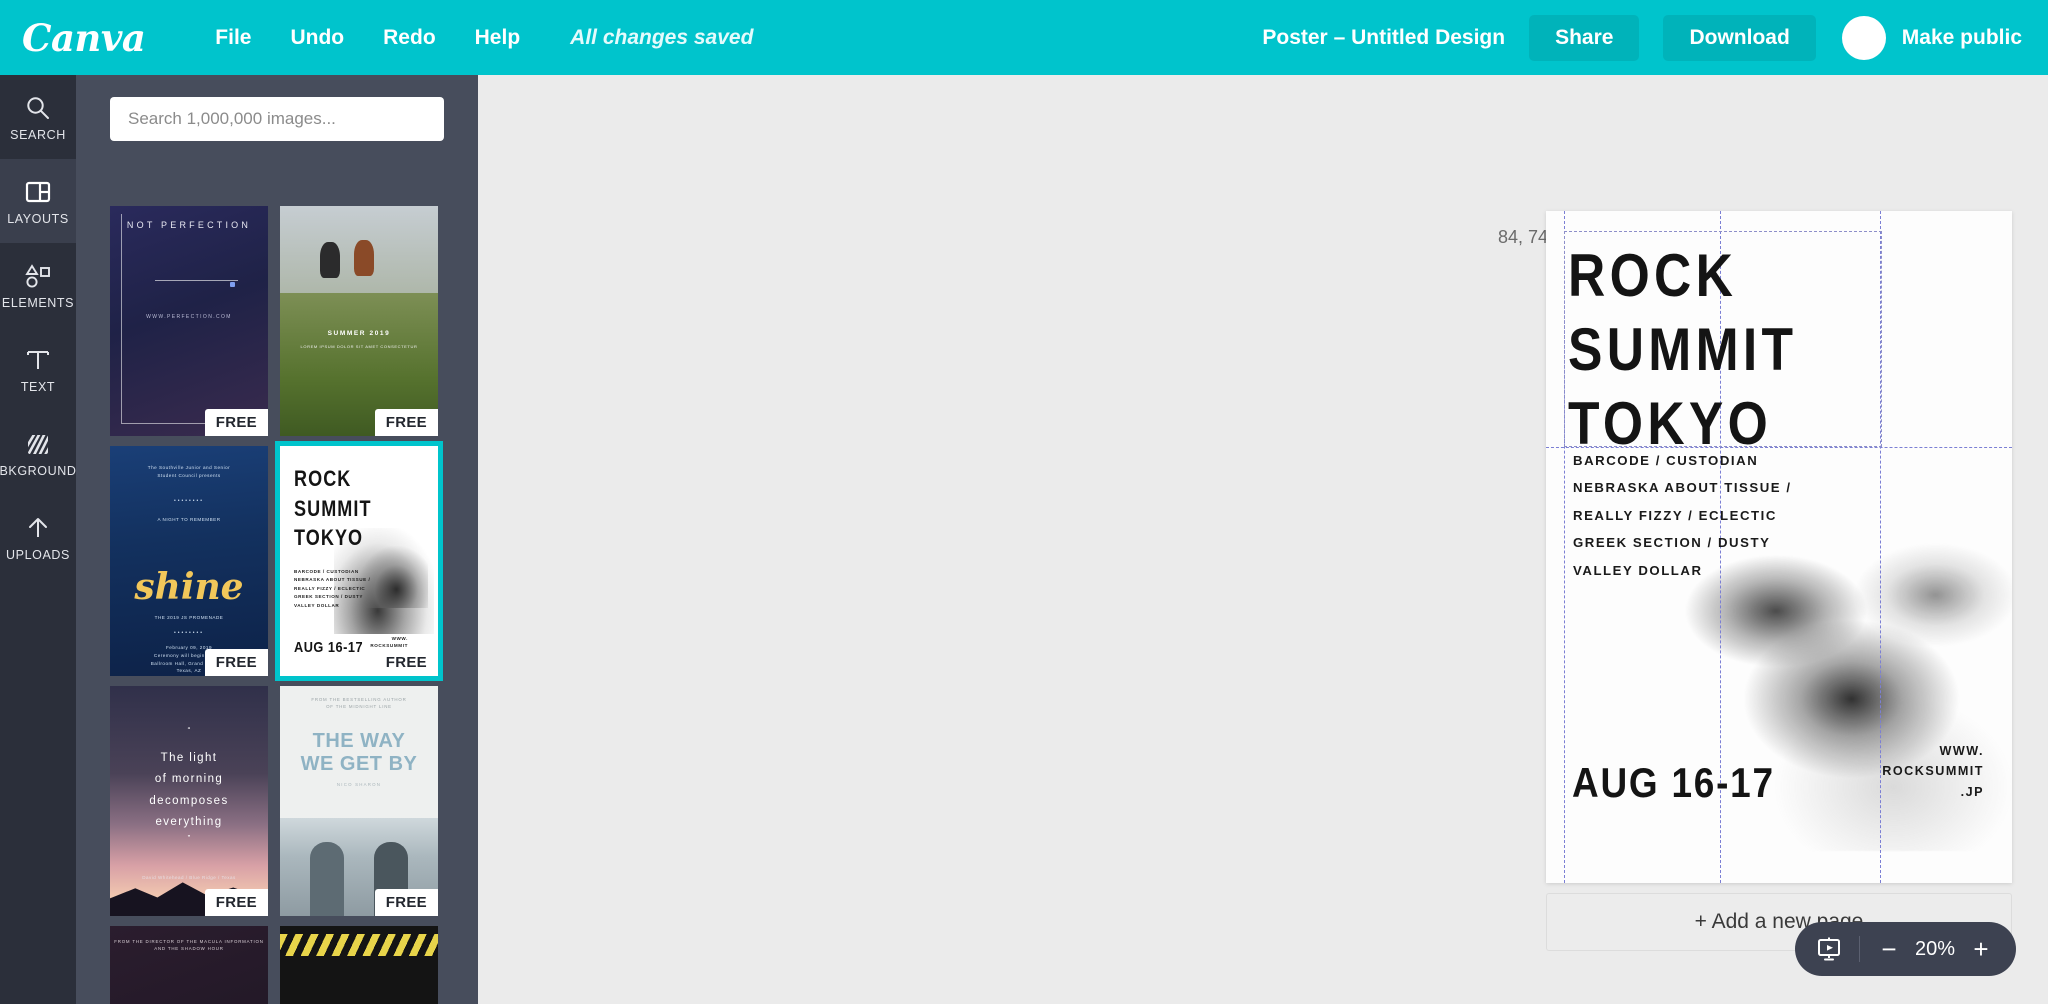 The image size is (2048, 1004). What do you see at coordinates (38, 276) in the screenshot?
I see `elements-icon` at bounding box center [38, 276].